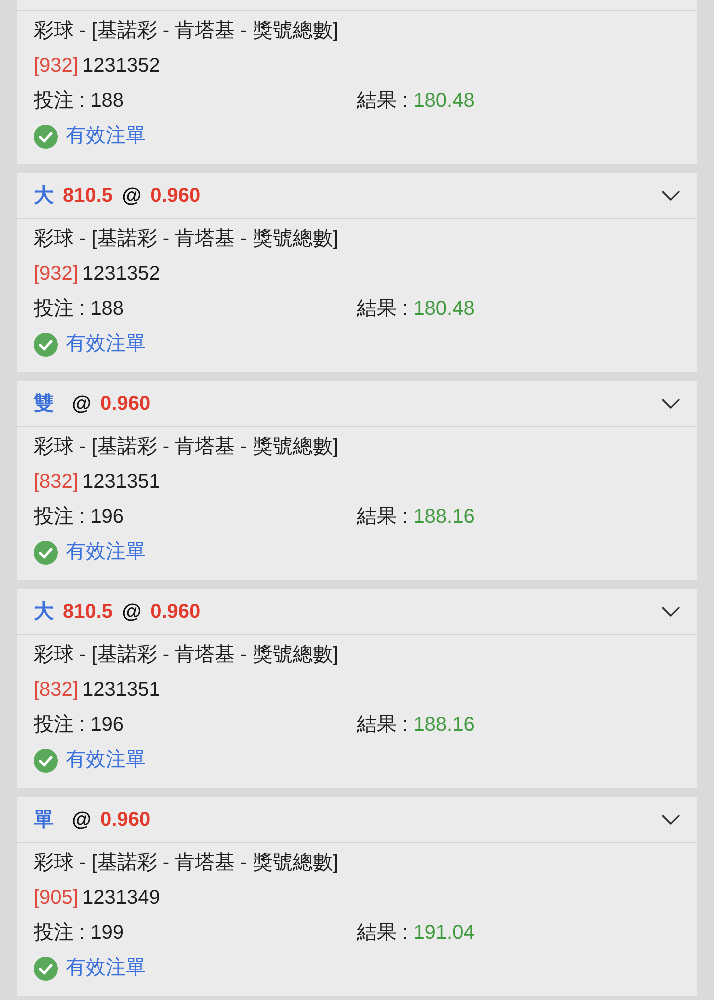  I want to click on bet-id: 1231349, so click(121, 898).